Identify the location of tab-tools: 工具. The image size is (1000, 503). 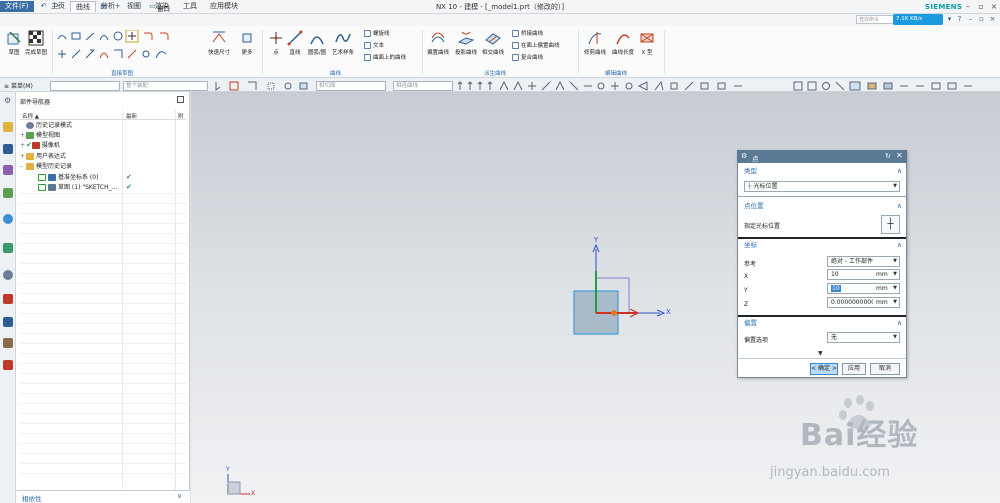
(190, 6).